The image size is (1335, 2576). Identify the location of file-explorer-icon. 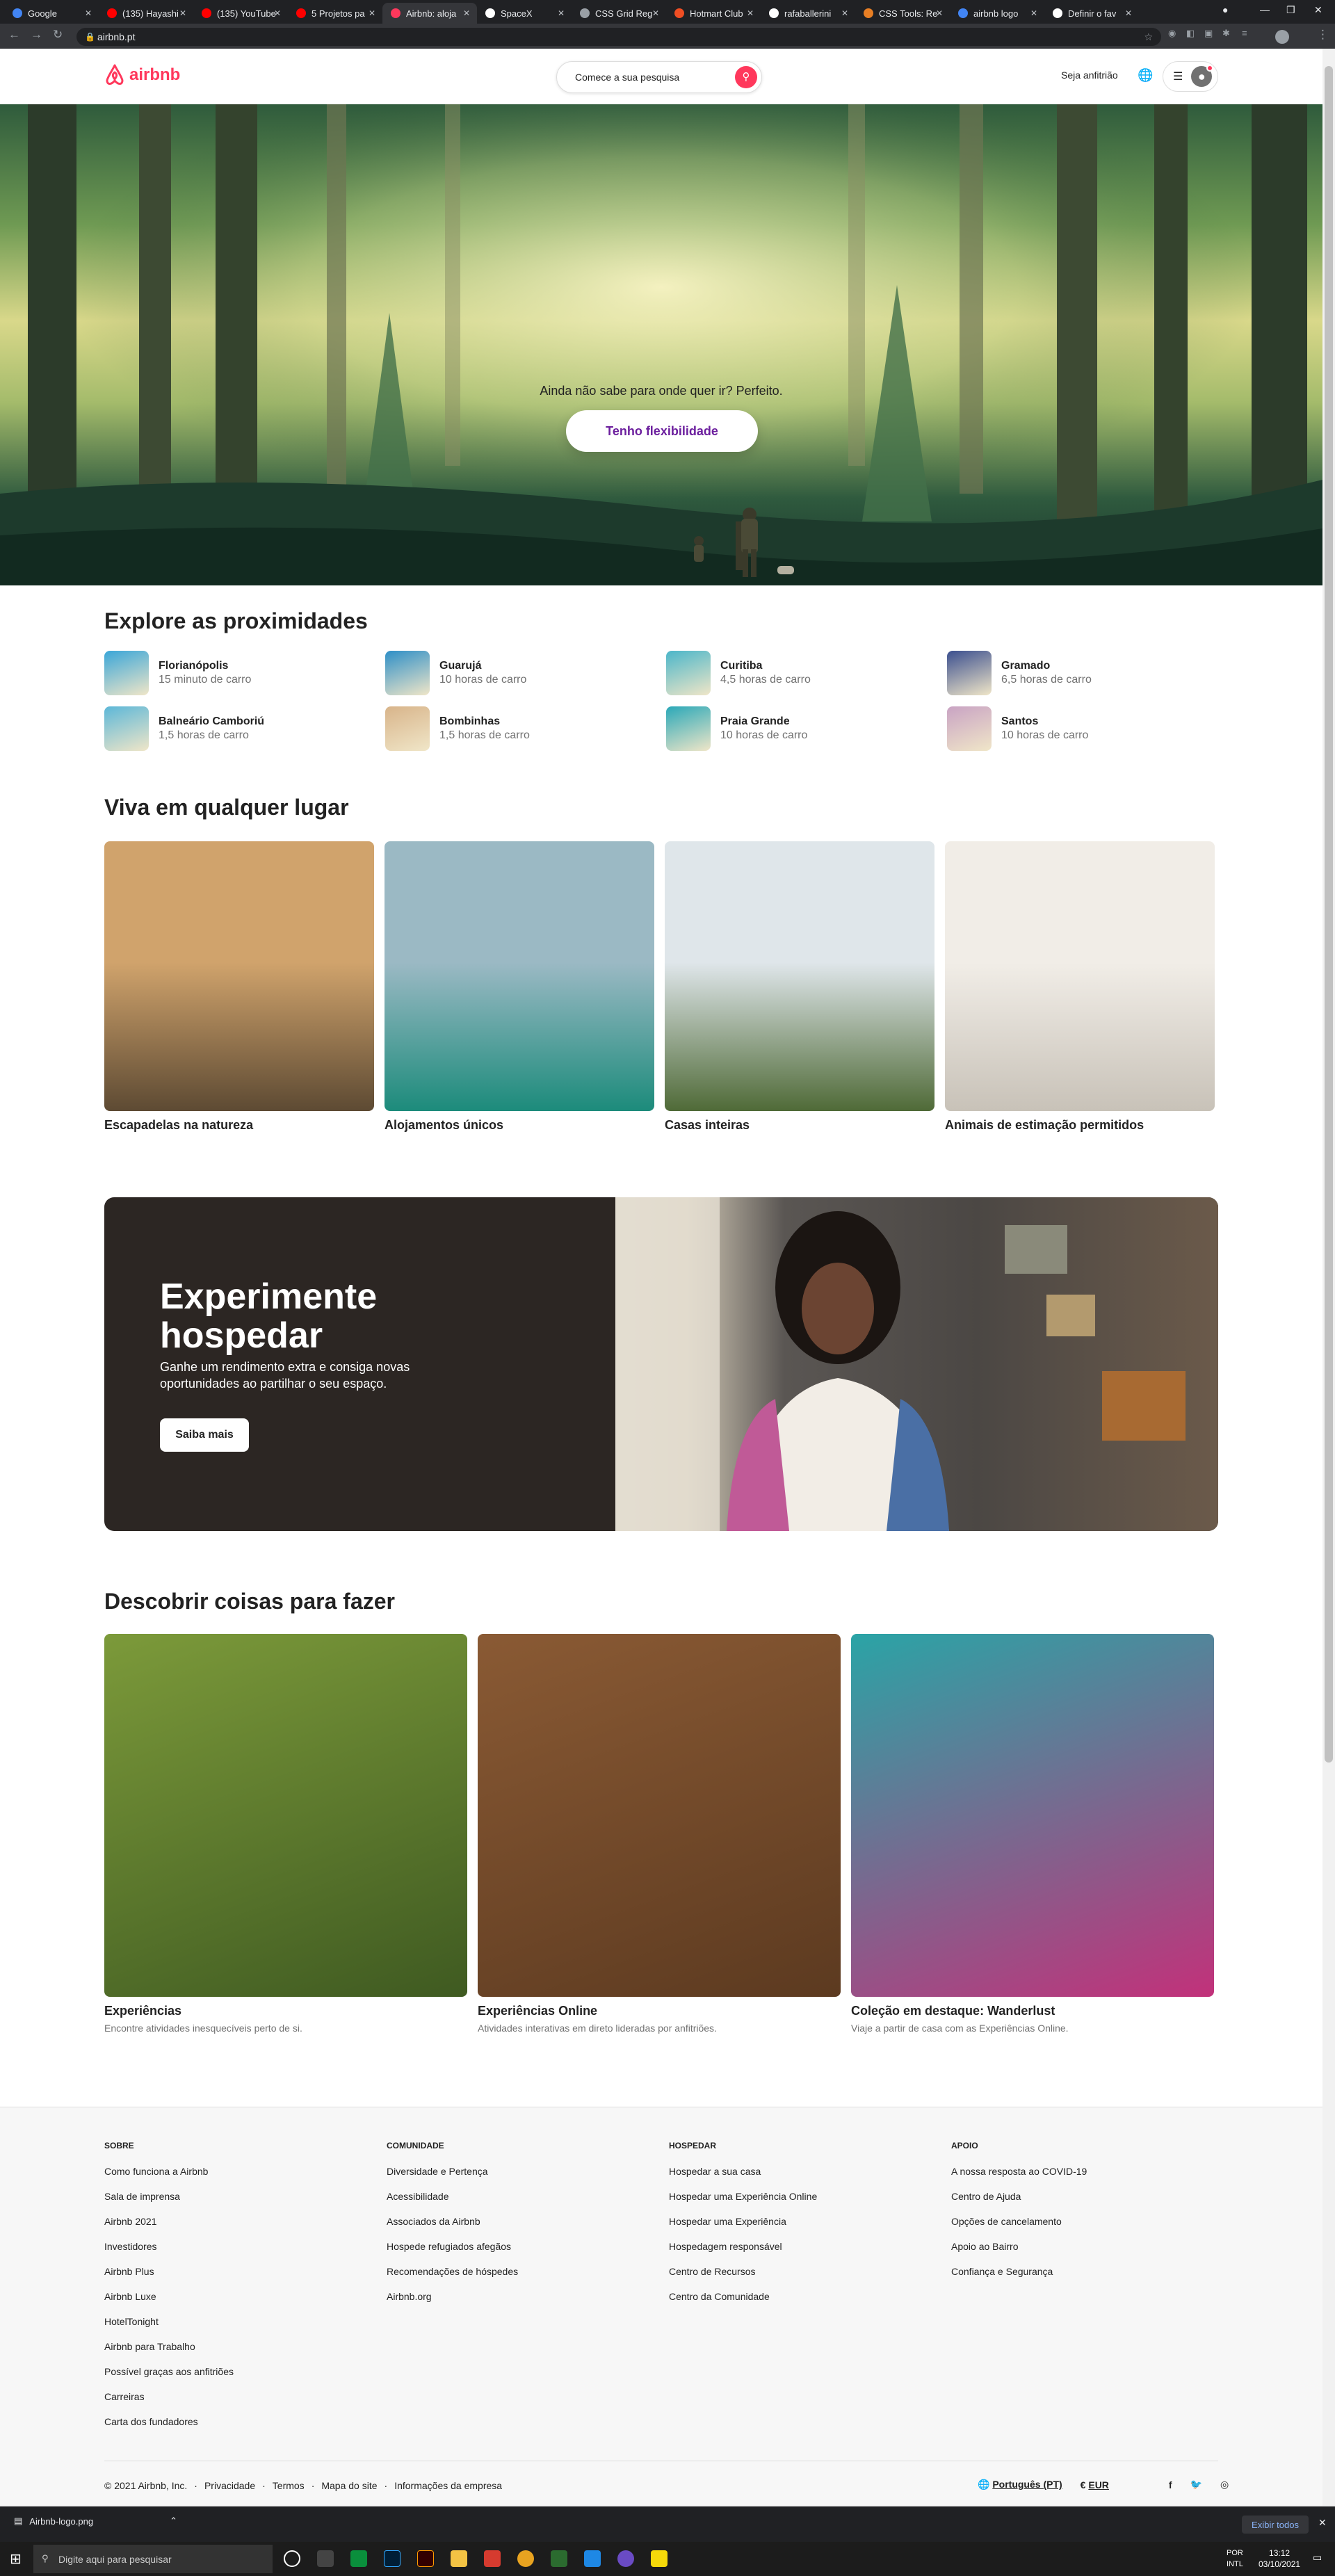
(459, 2558).